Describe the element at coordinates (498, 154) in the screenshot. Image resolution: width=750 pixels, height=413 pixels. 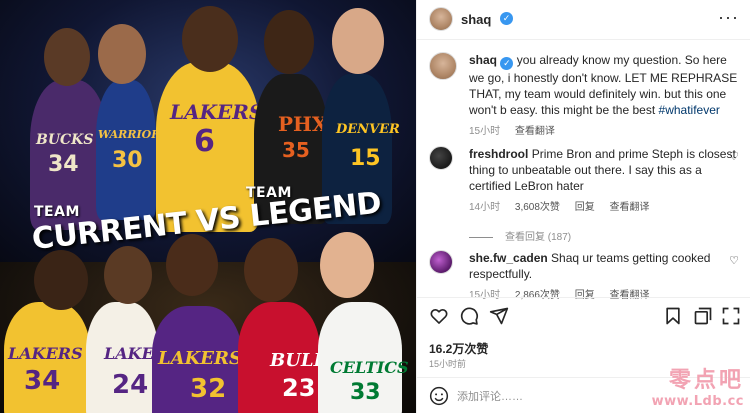
I see `comment-username: freshdrool` at that location.